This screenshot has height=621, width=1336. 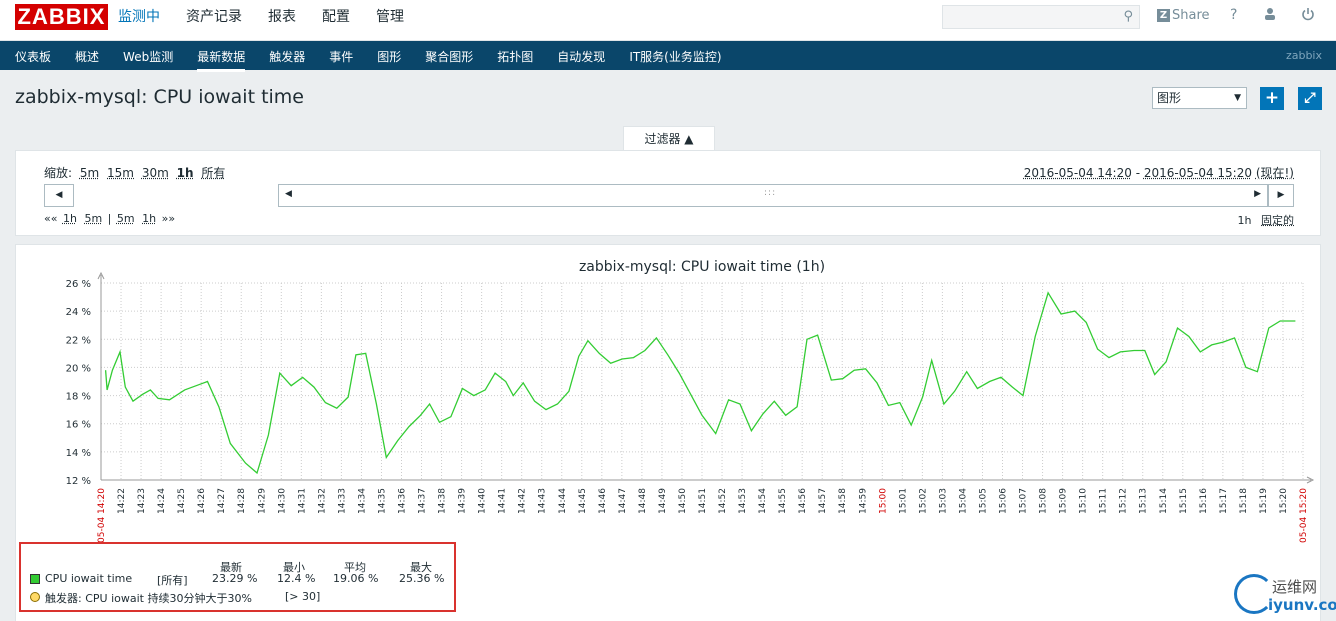 What do you see at coordinates (1275, 173) in the screenshot?
I see `range-now: (现在!)` at bounding box center [1275, 173].